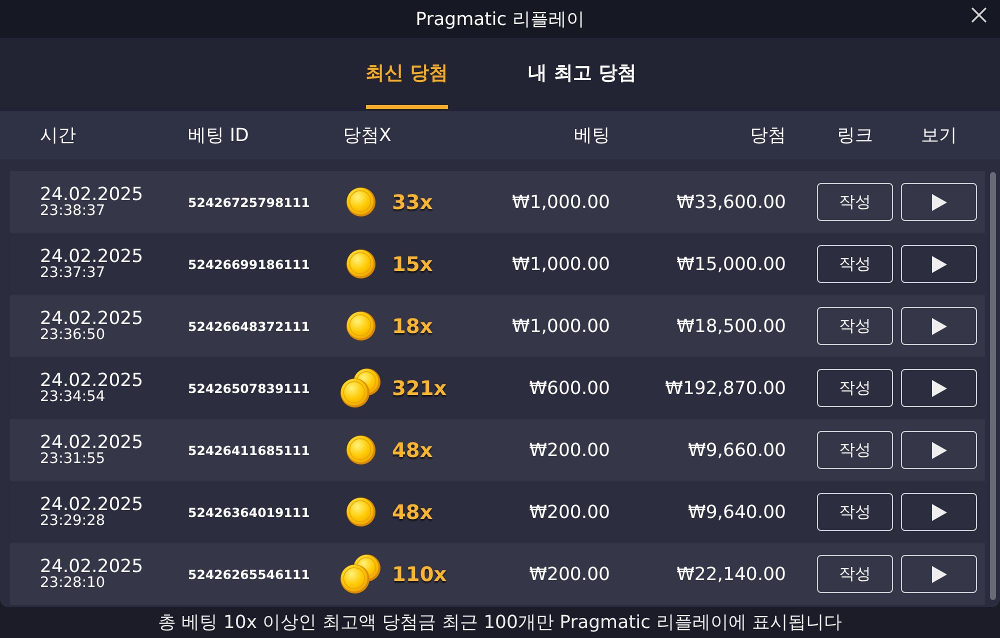  Describe the element at coordinates (591, 136) in the screenshot. I see `column-header: 베팅` at that location.